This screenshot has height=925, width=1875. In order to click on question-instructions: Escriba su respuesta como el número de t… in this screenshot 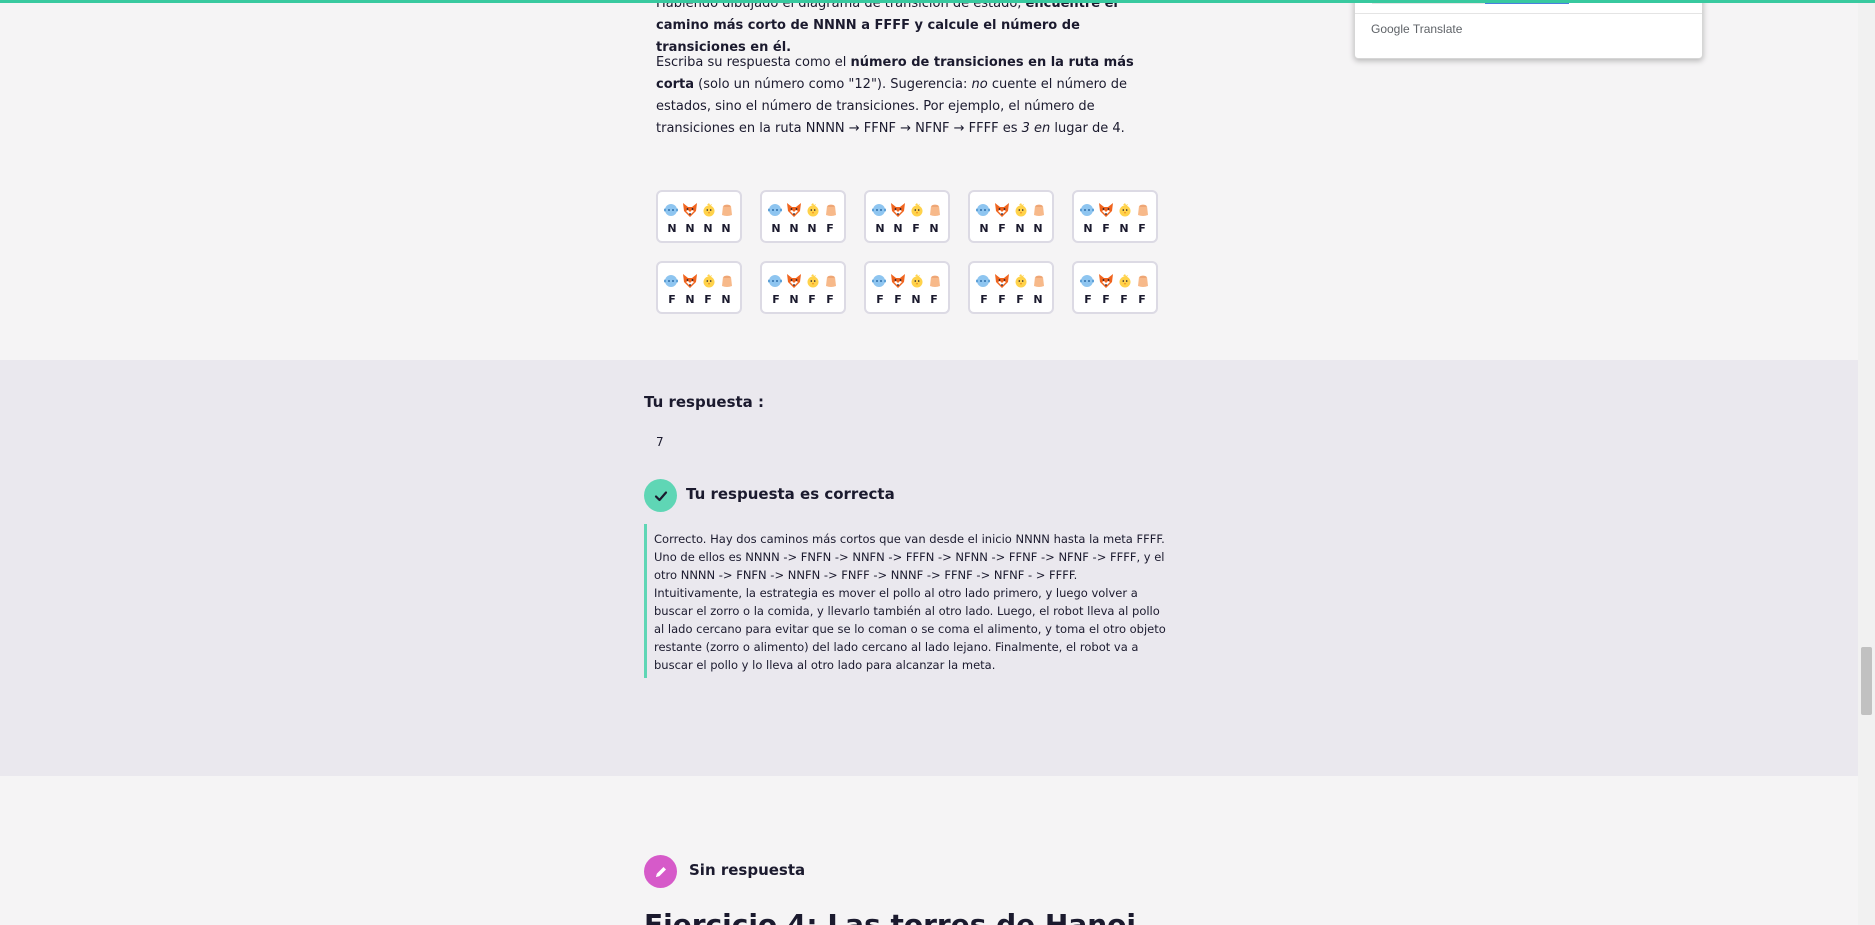, I will do `click(906, 96)`.